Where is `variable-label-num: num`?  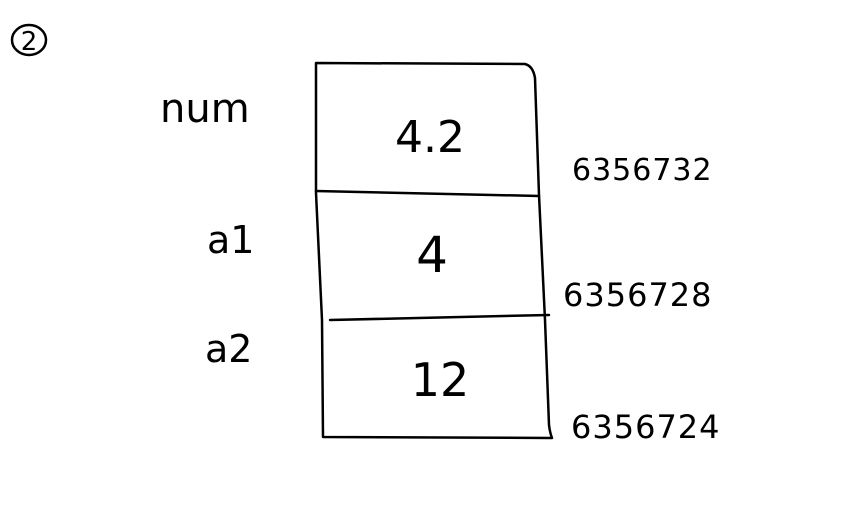
variable-label-num: num is located at coordinates (205, 109).